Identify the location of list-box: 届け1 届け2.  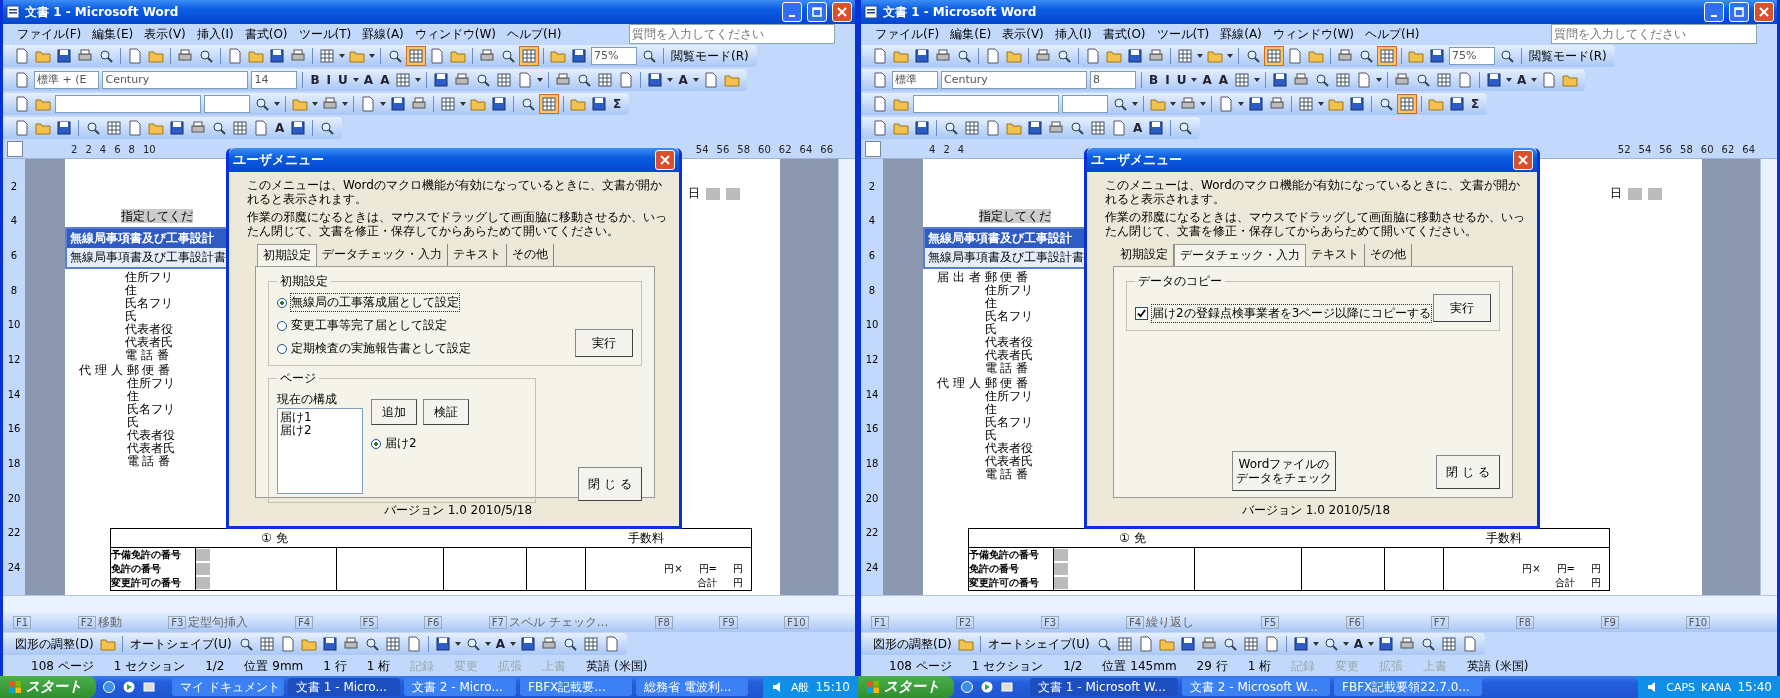
(320, 451).